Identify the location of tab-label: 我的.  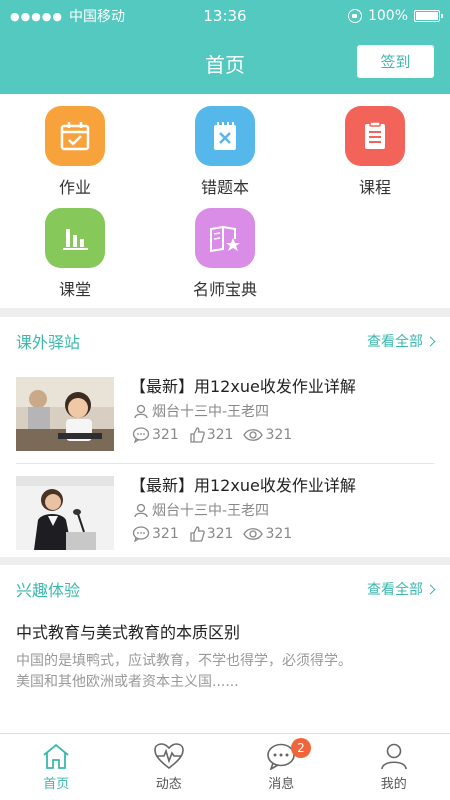
(393, 784).